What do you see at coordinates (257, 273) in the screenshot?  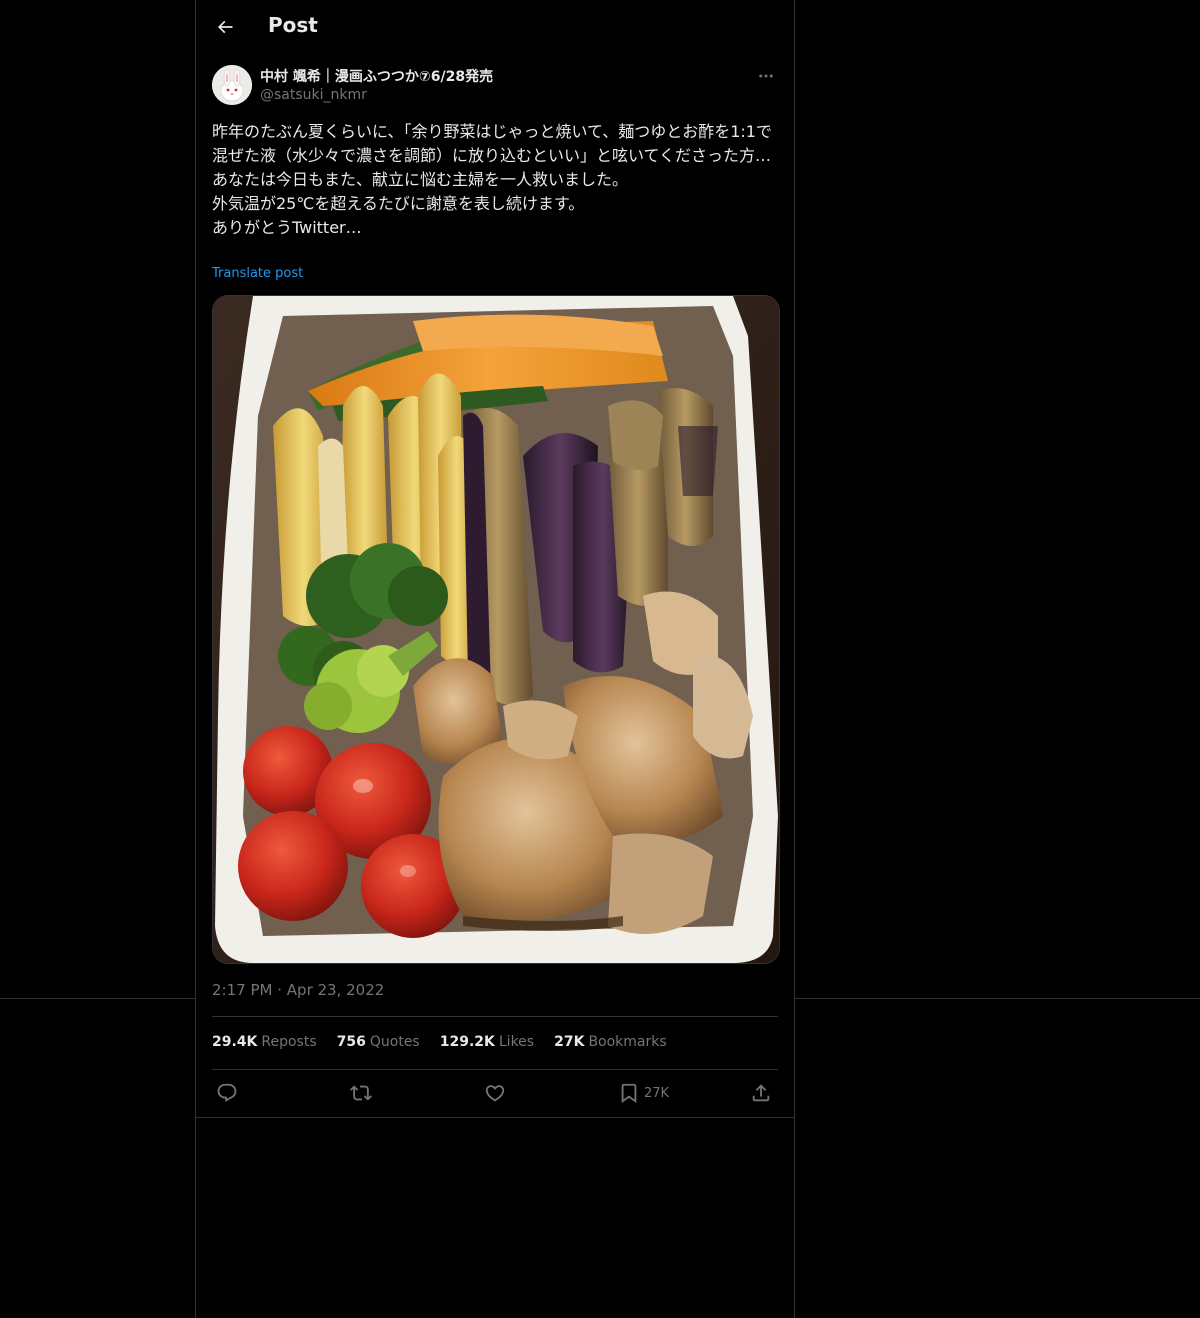 I see `translate-post-link: Translate post` at bounding box center [257, 273].